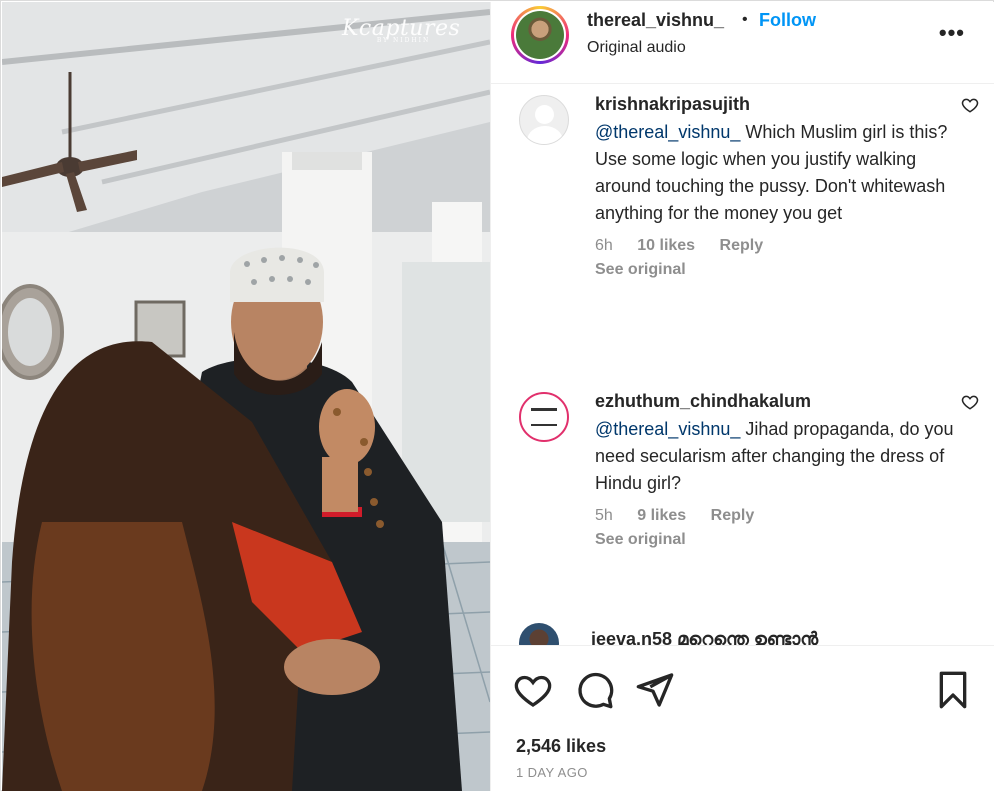 This screenshot has width=994, height=791. What do you see at coordinates (953, 690) in the screenshot?
I see `bookmark-icon` at bounding box center [953, 690].